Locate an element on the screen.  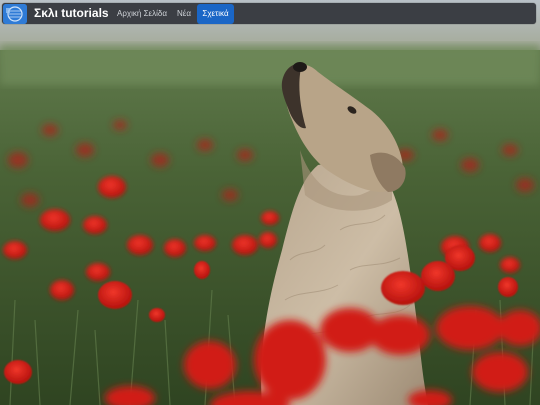
nav-item-about: Σχετικά is located at coordinates (215, 14).